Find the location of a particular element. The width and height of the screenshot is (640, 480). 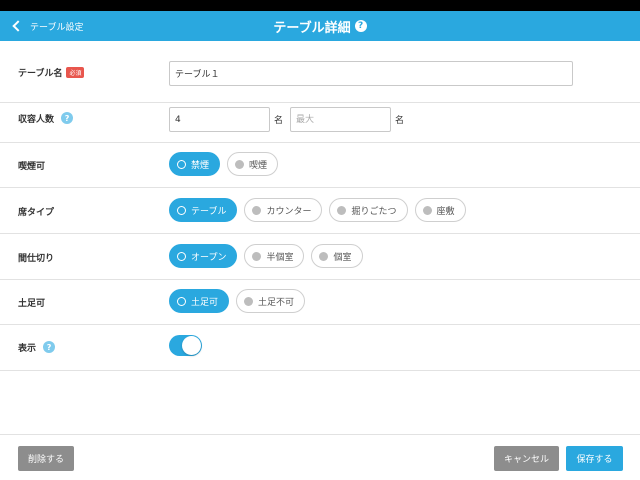

smoking-option-no-smoking: 禁煙 is located at coordinates (195, 164).